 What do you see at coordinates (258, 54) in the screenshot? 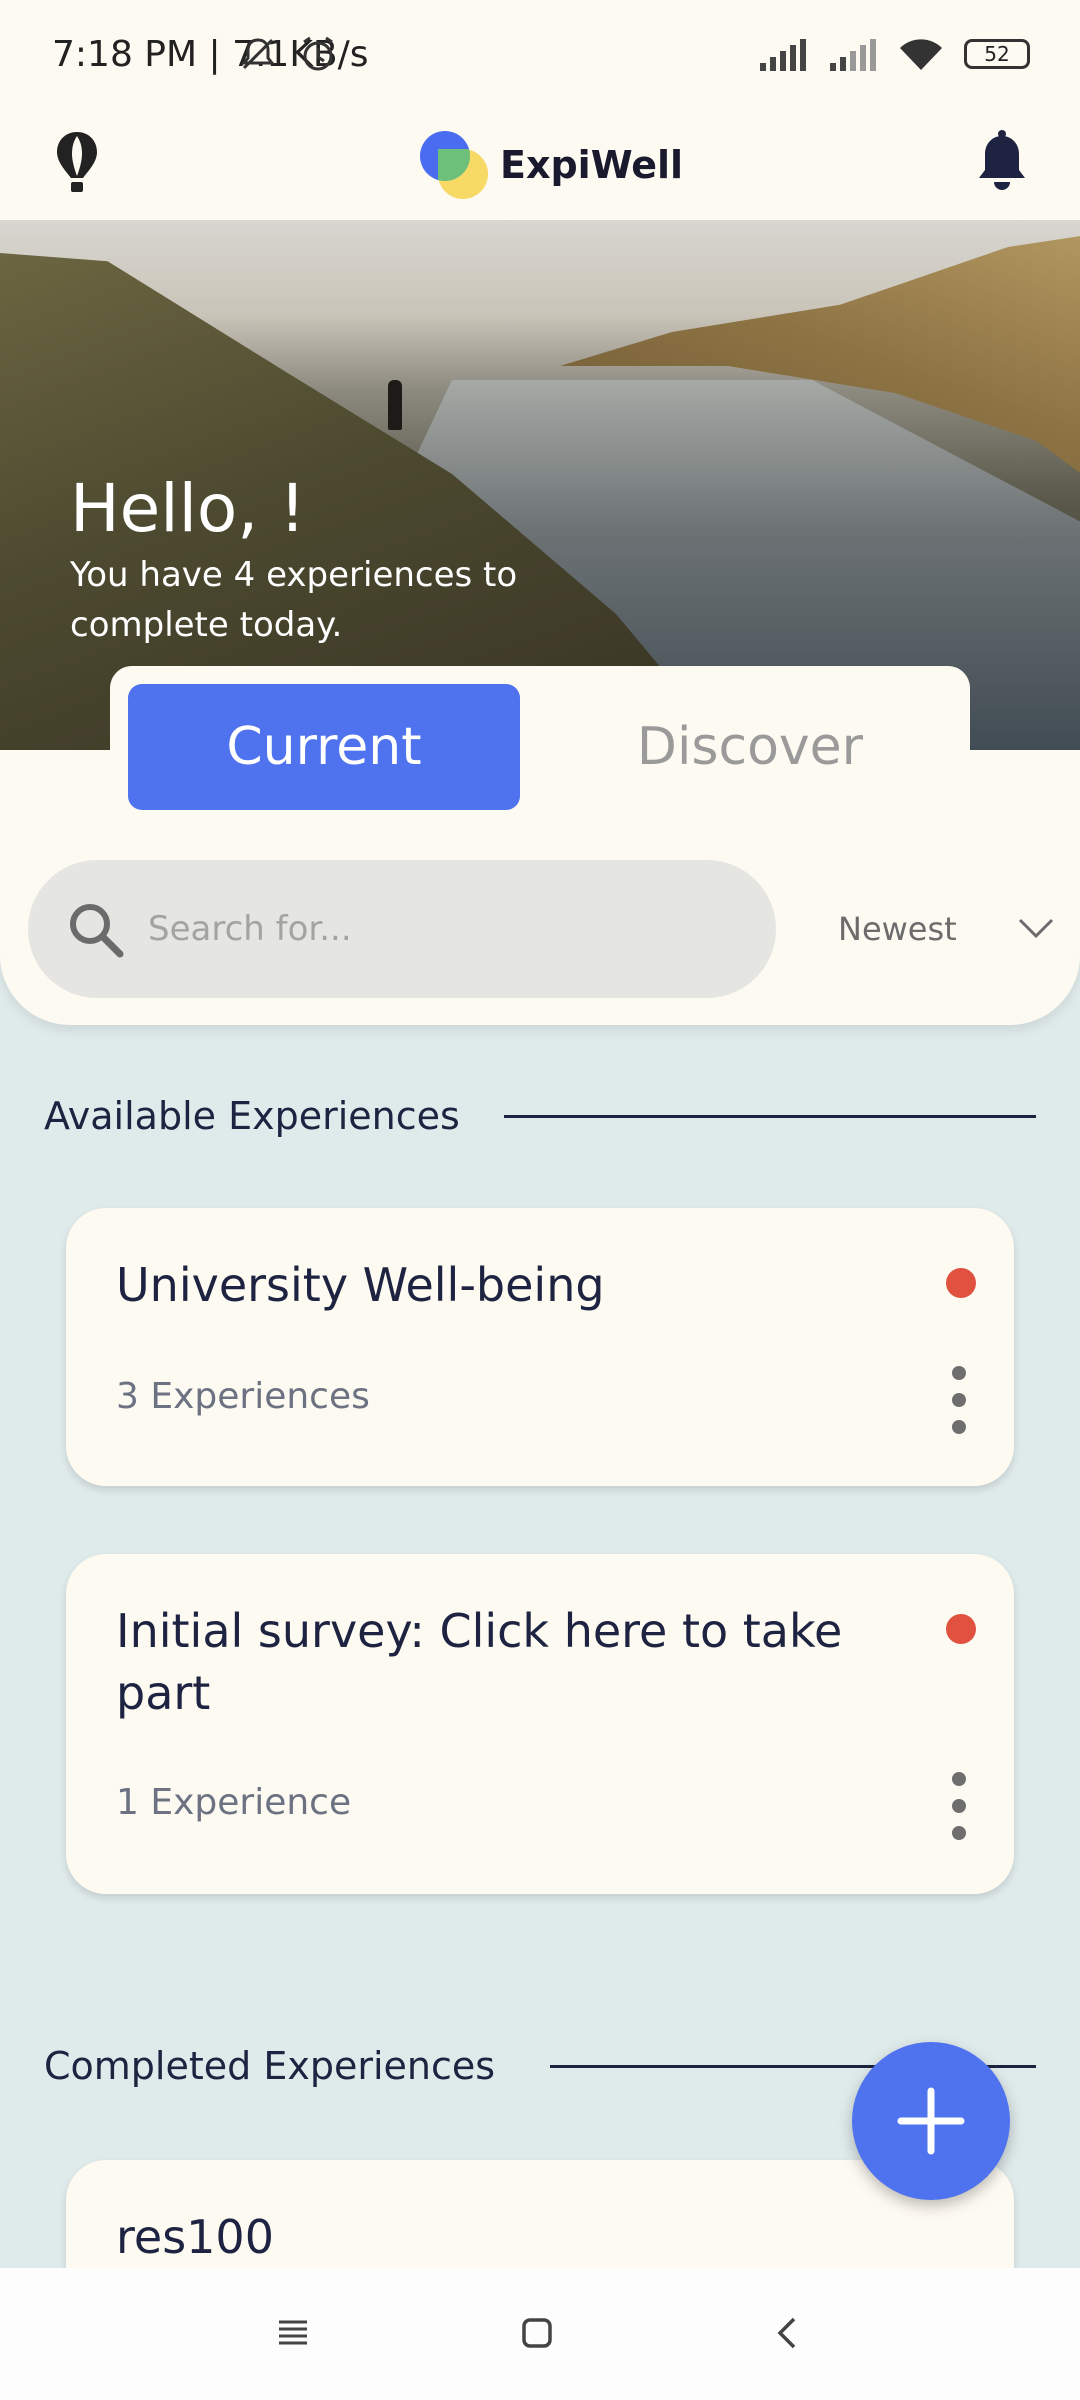
I see `mute-icon` at bounding box center [258, 54].